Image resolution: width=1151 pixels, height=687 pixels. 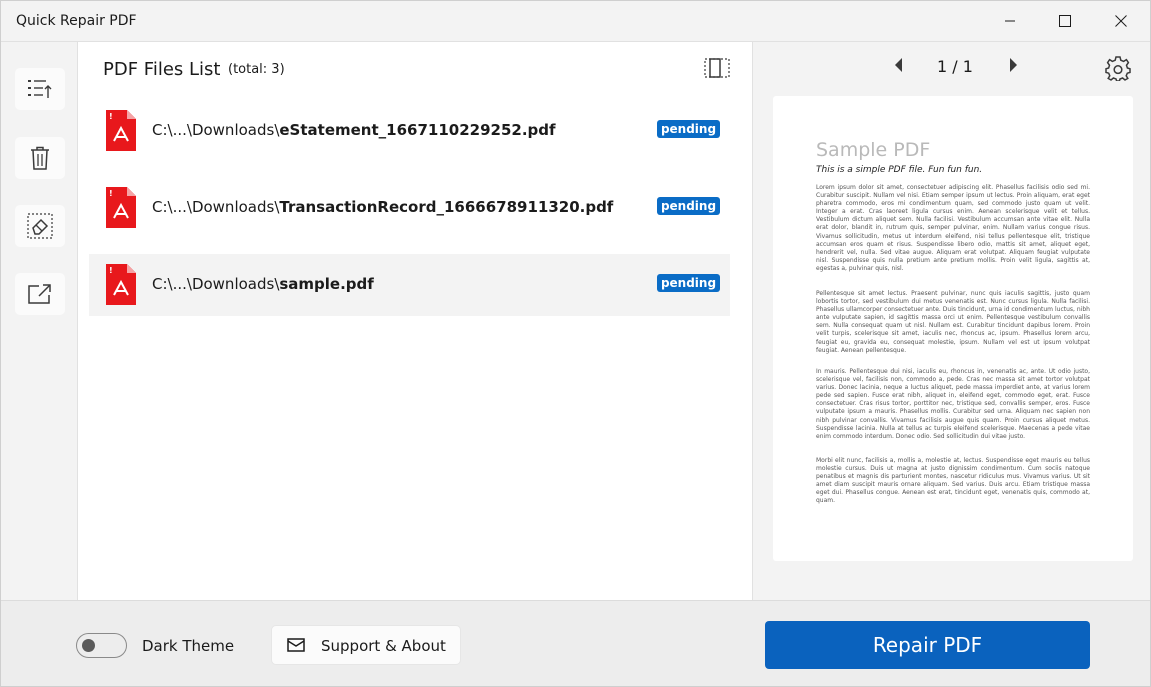 I want to click on support-about-button: Support & About, so click(x=366, y=645).